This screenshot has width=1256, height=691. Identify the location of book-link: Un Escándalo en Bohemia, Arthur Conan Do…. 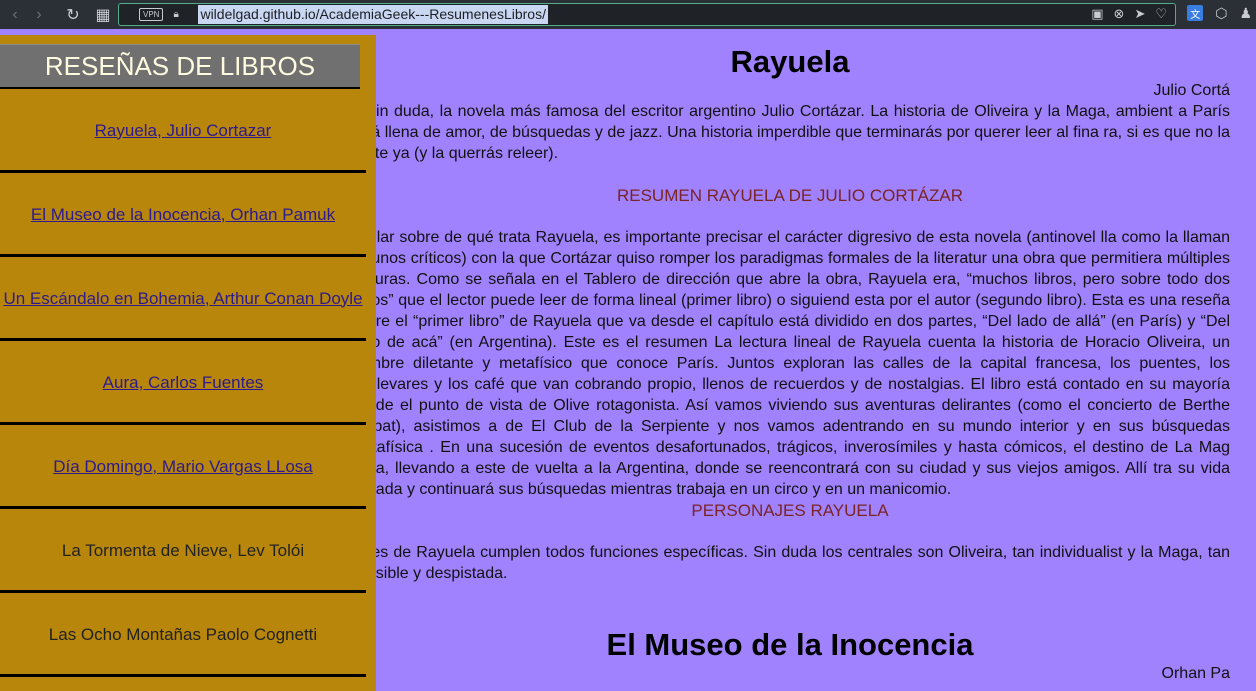
(182, 299).